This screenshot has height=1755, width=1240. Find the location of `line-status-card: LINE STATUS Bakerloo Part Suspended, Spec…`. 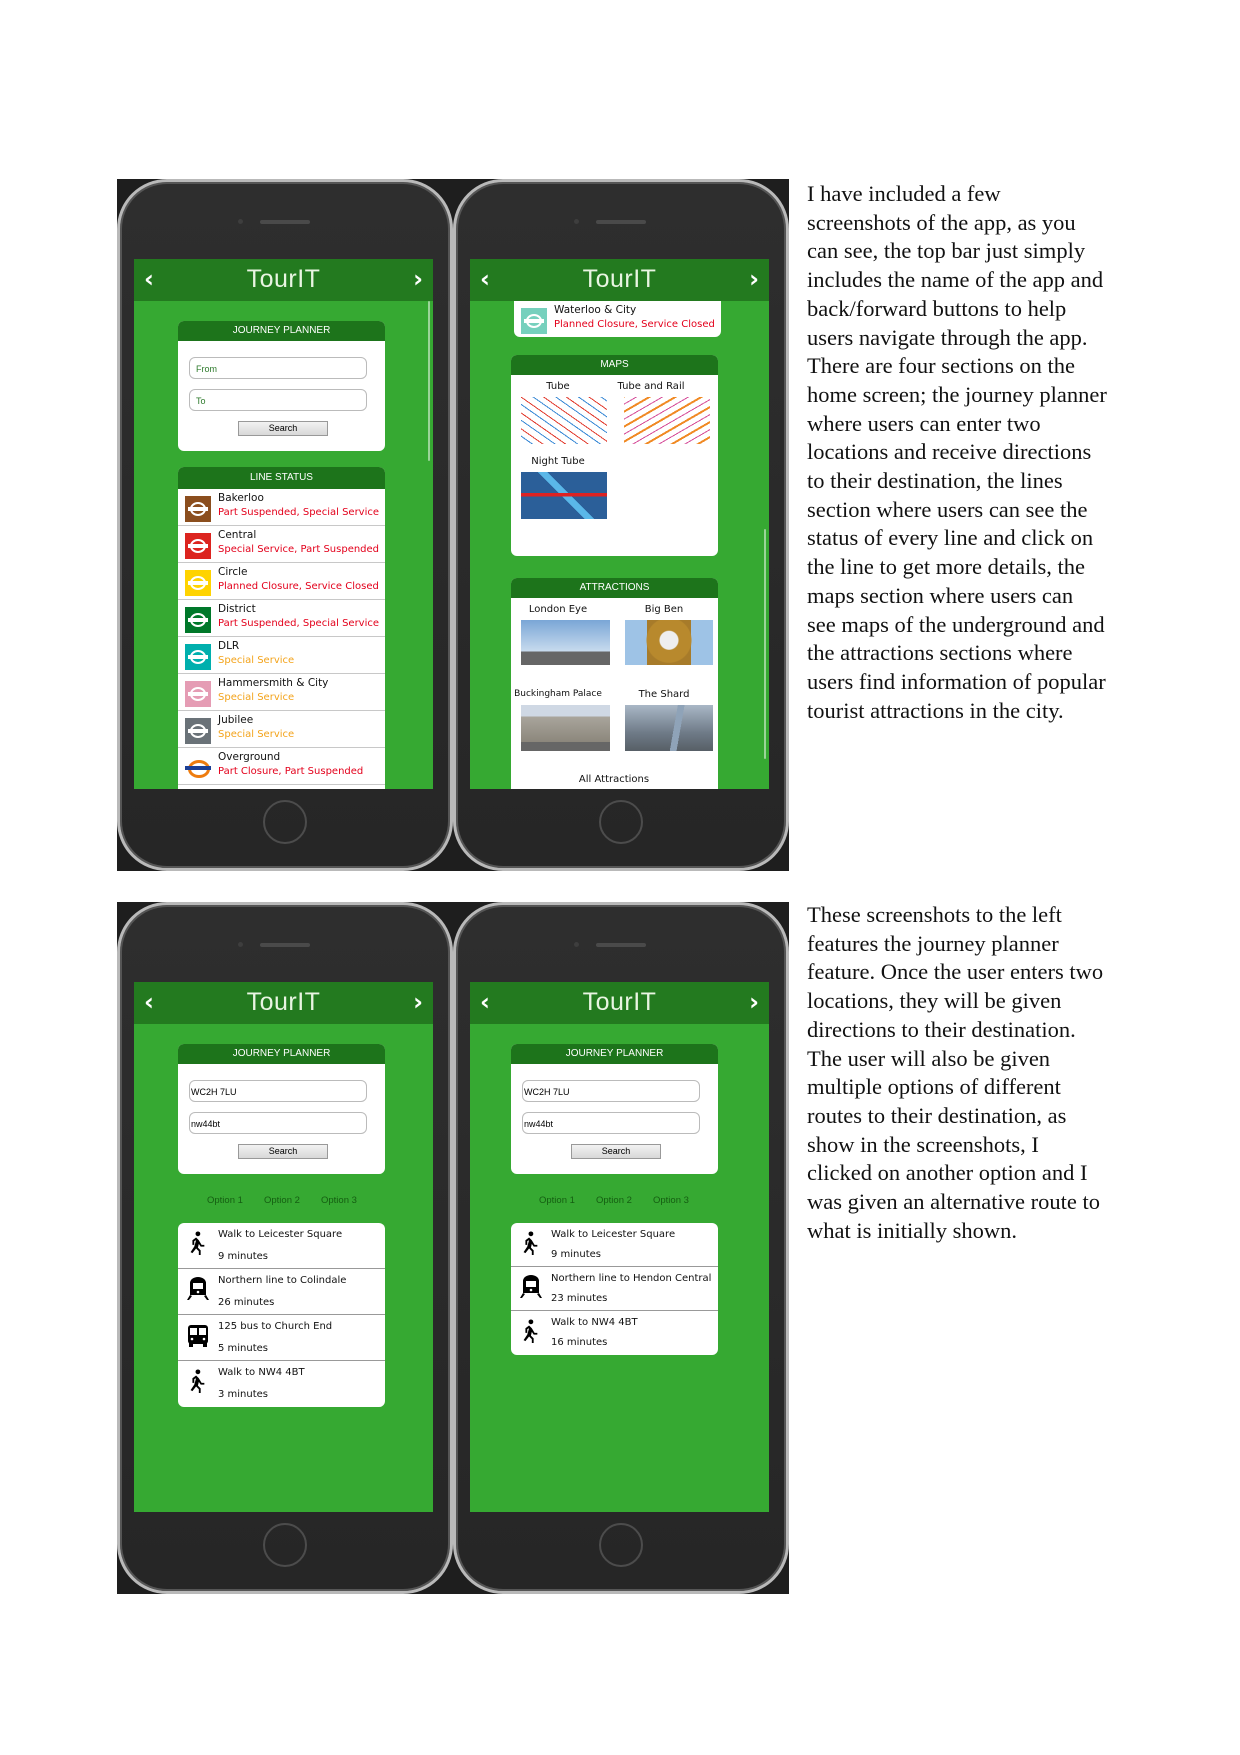

line-status-card: LINE STATUS Bakerloo Part Suspended, Spec… is located at coordinates (281, 628).